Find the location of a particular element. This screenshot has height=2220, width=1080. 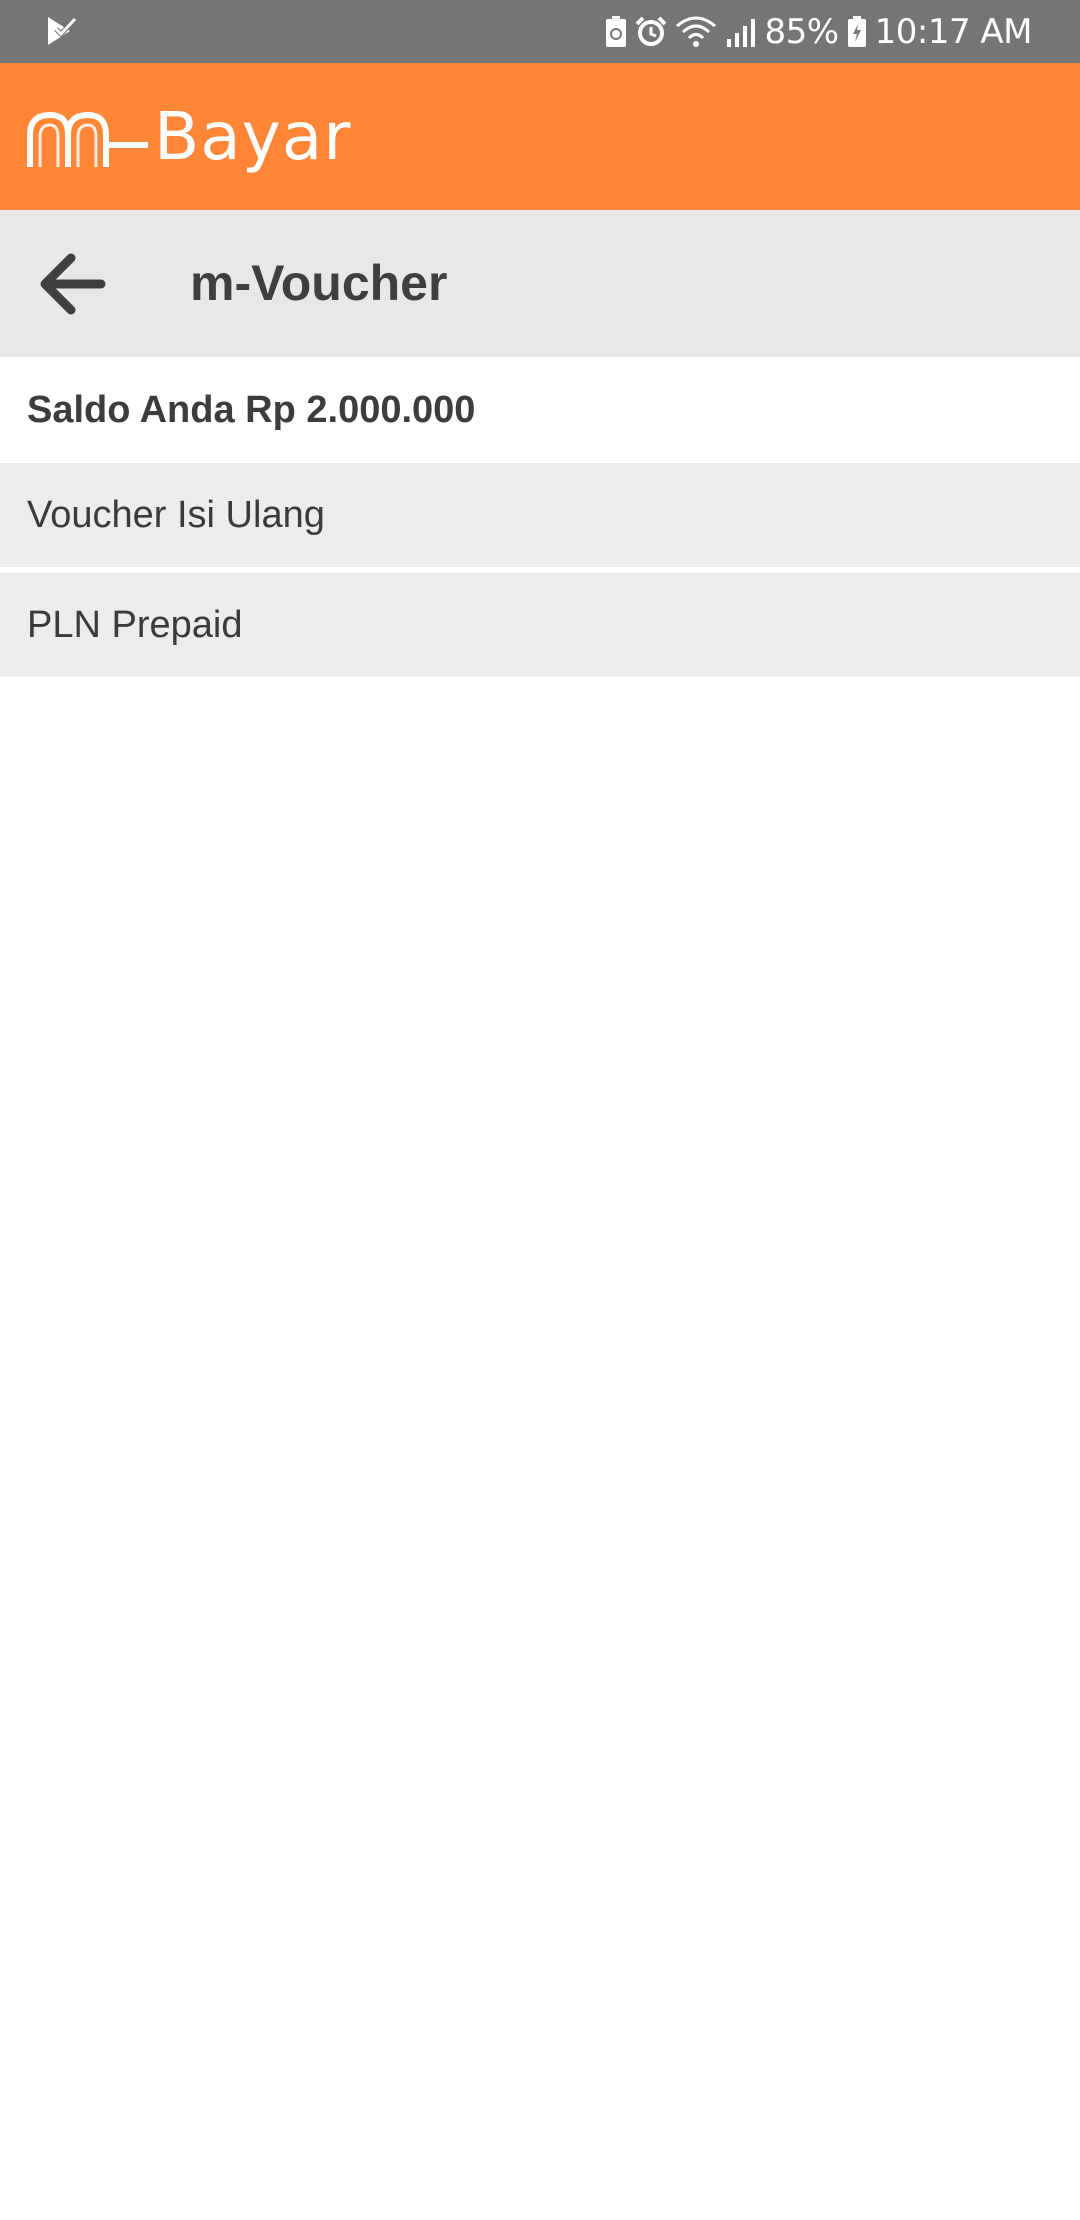

menu-item-pln-prepaid: PLN Prepaid is located at coordinates (540, 625).